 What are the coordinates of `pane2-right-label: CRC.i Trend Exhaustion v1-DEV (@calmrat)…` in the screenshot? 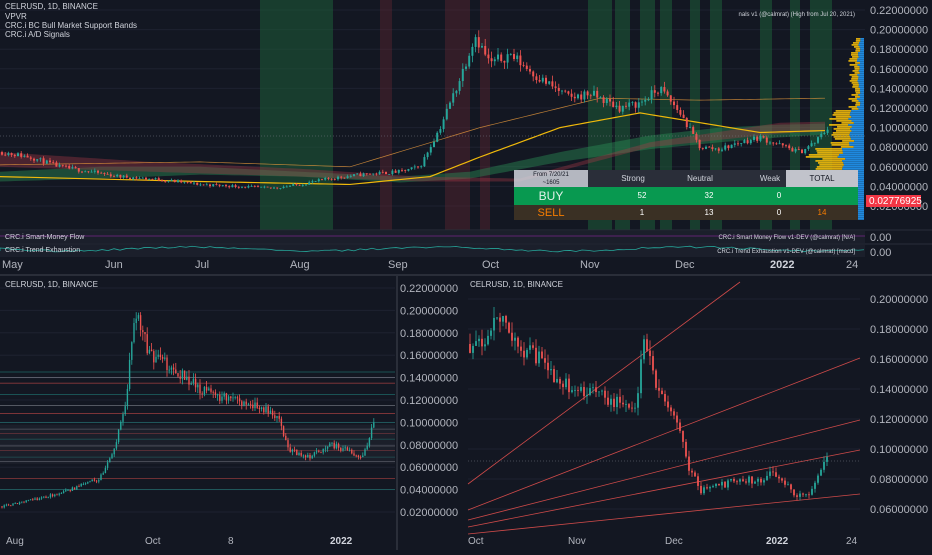 It's located at (786, 252).